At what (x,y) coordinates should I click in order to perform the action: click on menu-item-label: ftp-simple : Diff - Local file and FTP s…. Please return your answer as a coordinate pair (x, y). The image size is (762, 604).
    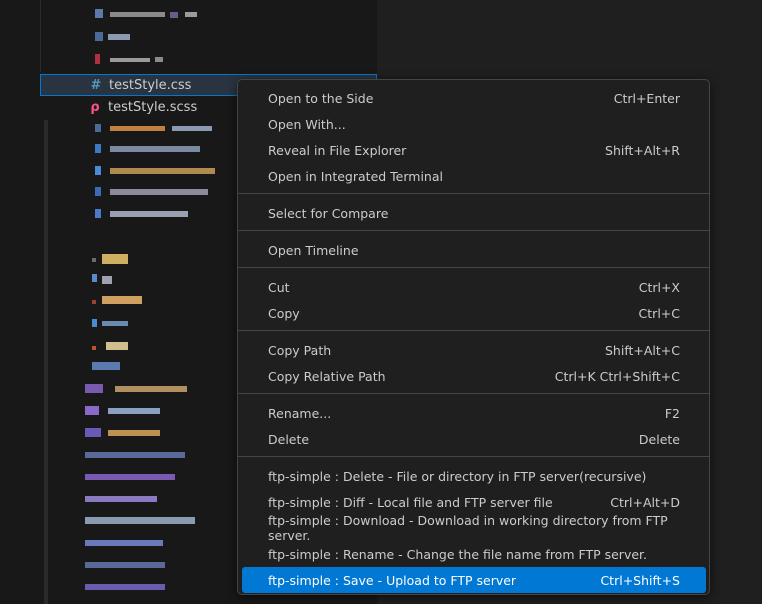
    Looking at the image, I should click on (410, 502).